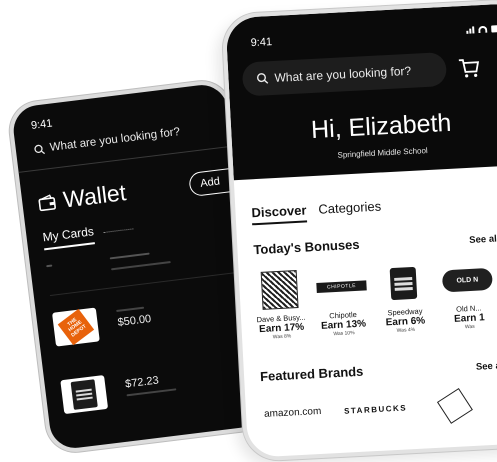 The image size is (497, 462). I want to click on wallet-tabs: My Cards, so click(88, 235).